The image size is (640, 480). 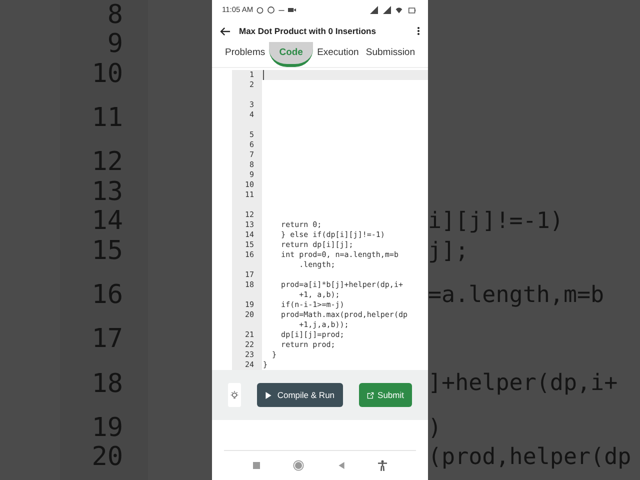 I want to click on tab: Problems, so click(x=245, y=54).